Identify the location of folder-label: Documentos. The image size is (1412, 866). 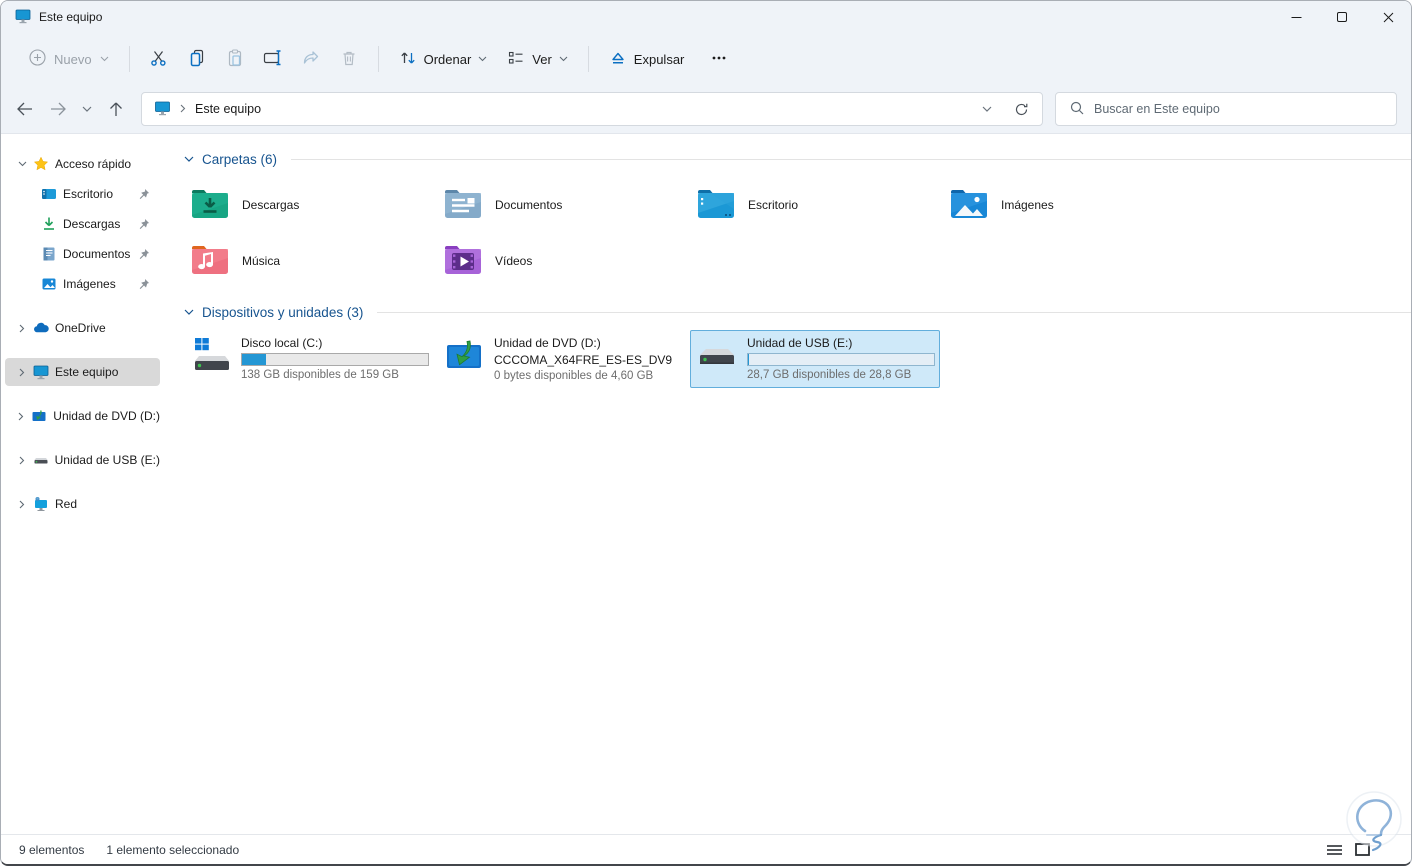
(529, 205).